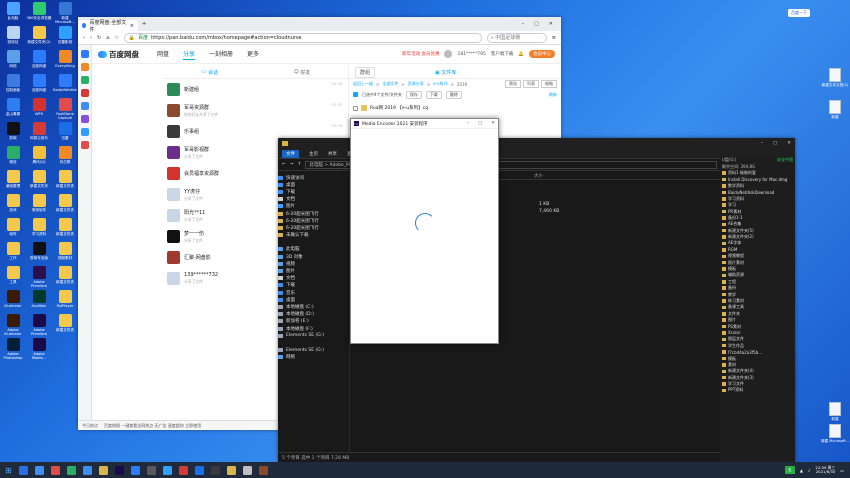  What do you see at coordinates (448, 54) in the screenshot?
I see `avatar` at bounding box center [448, 54].